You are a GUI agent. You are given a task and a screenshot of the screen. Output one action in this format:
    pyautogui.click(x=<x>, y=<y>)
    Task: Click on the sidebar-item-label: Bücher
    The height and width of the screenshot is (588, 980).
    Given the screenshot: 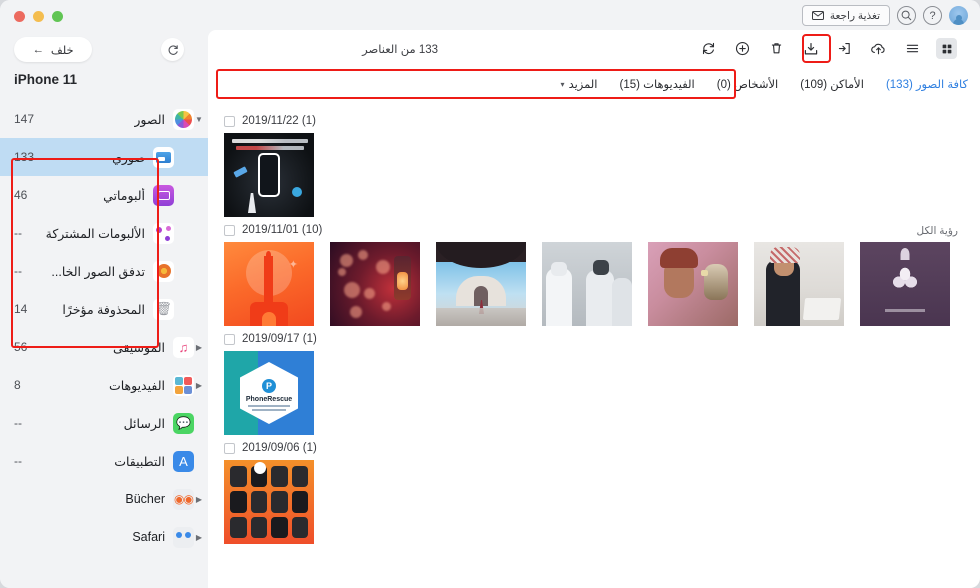 What is the action you would take?
    pyautogui.click(x=145, y=499)
    